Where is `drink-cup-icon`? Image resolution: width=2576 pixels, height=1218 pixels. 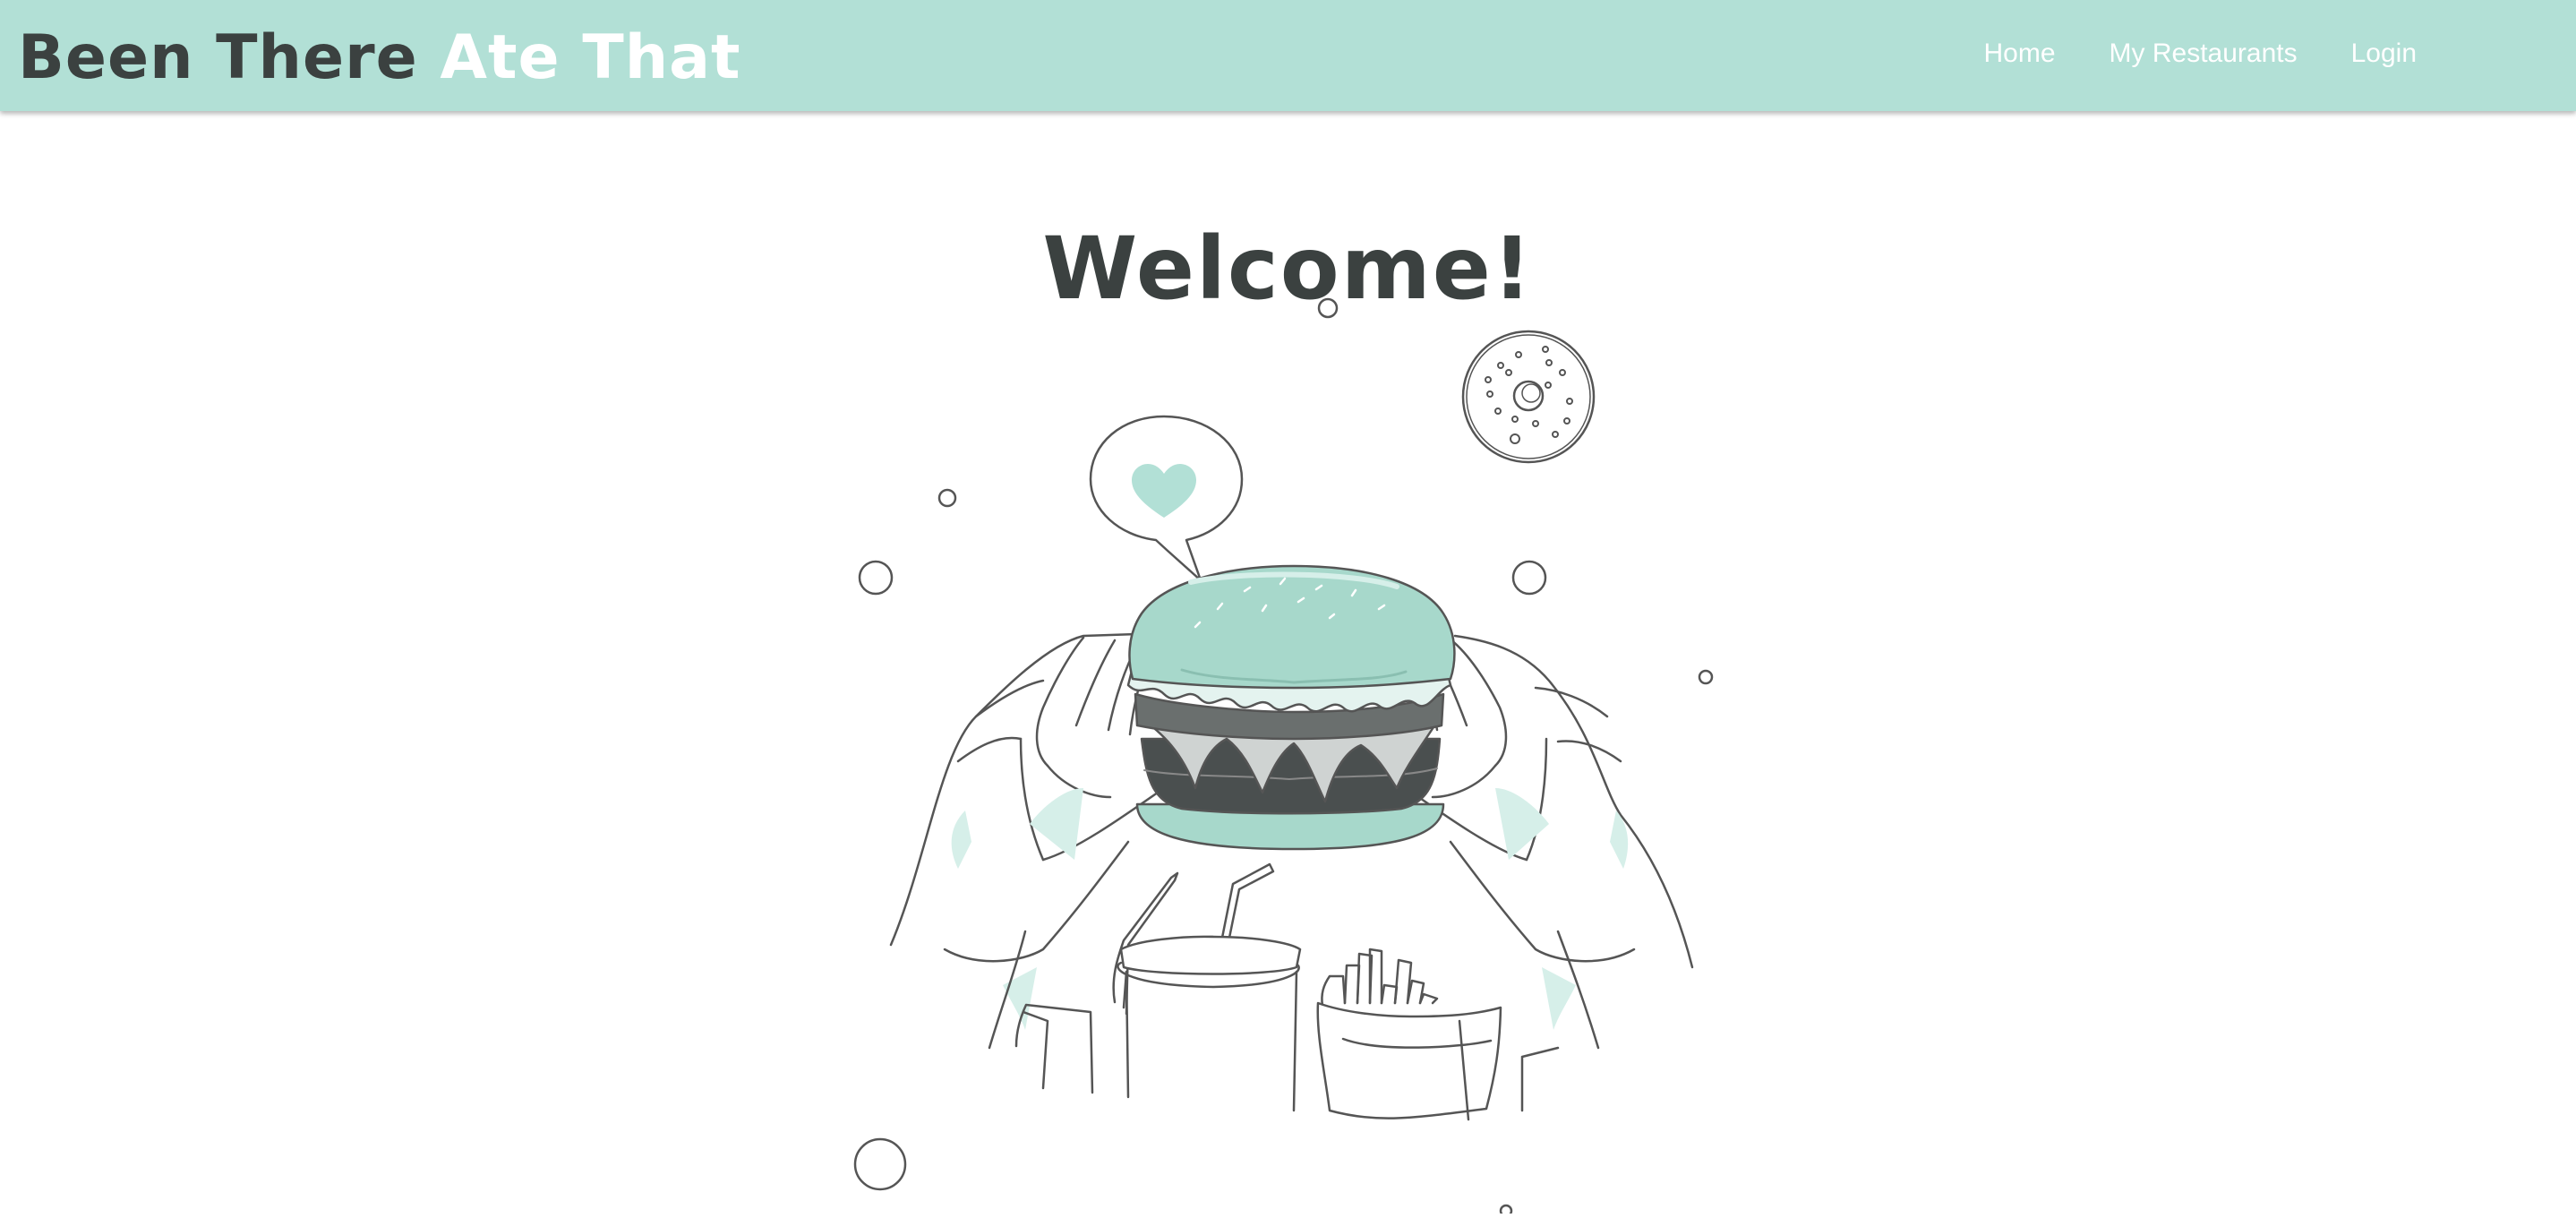 drink-cup-icon is located at coordinates (1158, 987).